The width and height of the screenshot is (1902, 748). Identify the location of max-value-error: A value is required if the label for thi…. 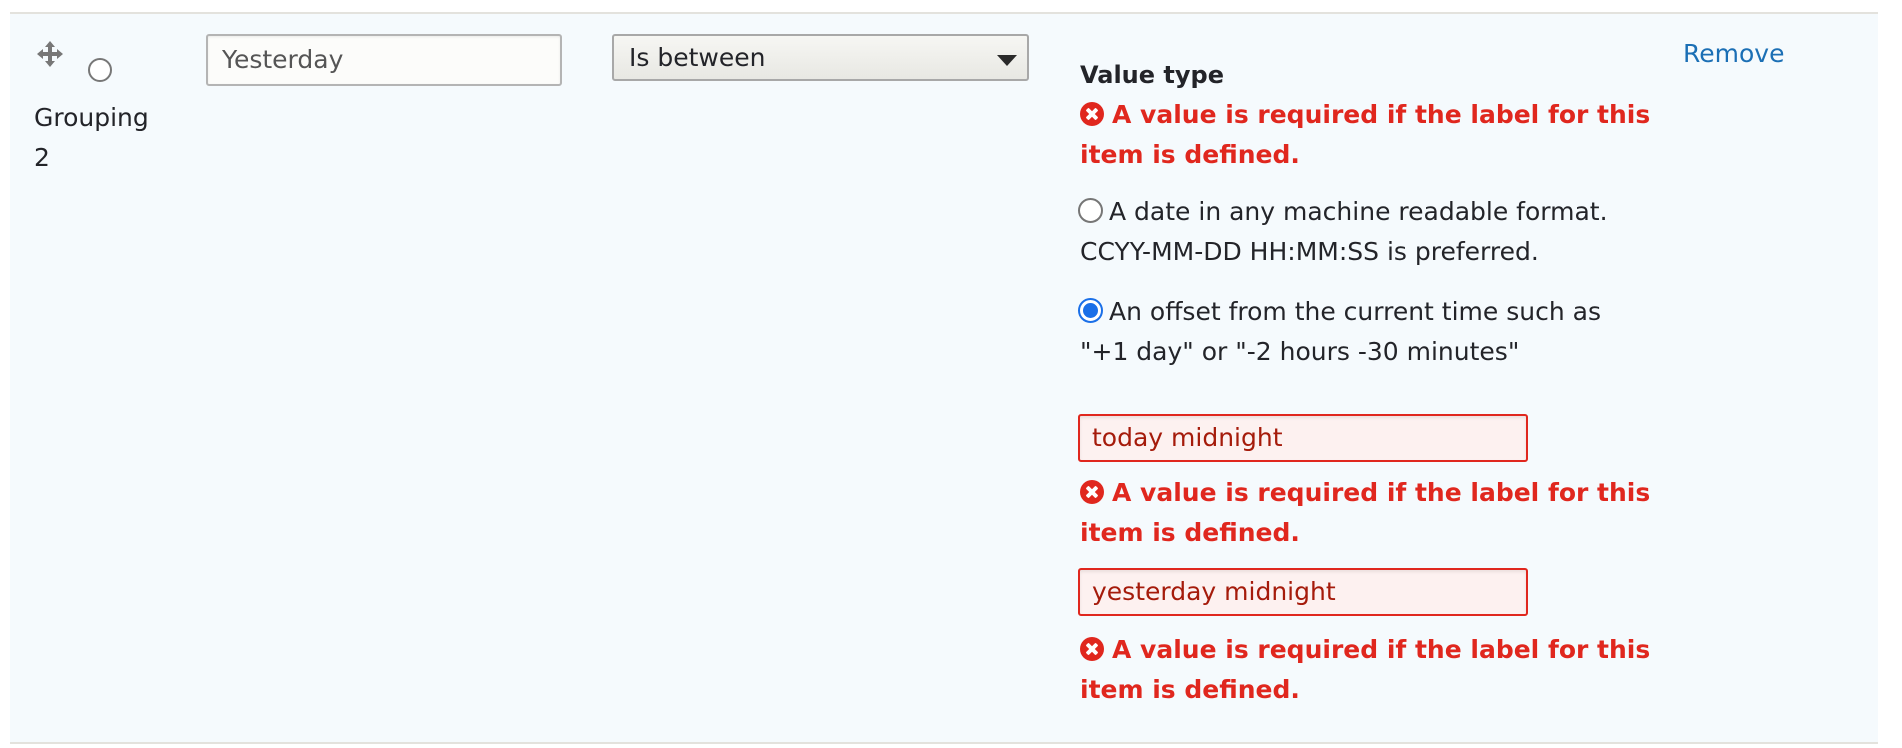
(1365, 670).